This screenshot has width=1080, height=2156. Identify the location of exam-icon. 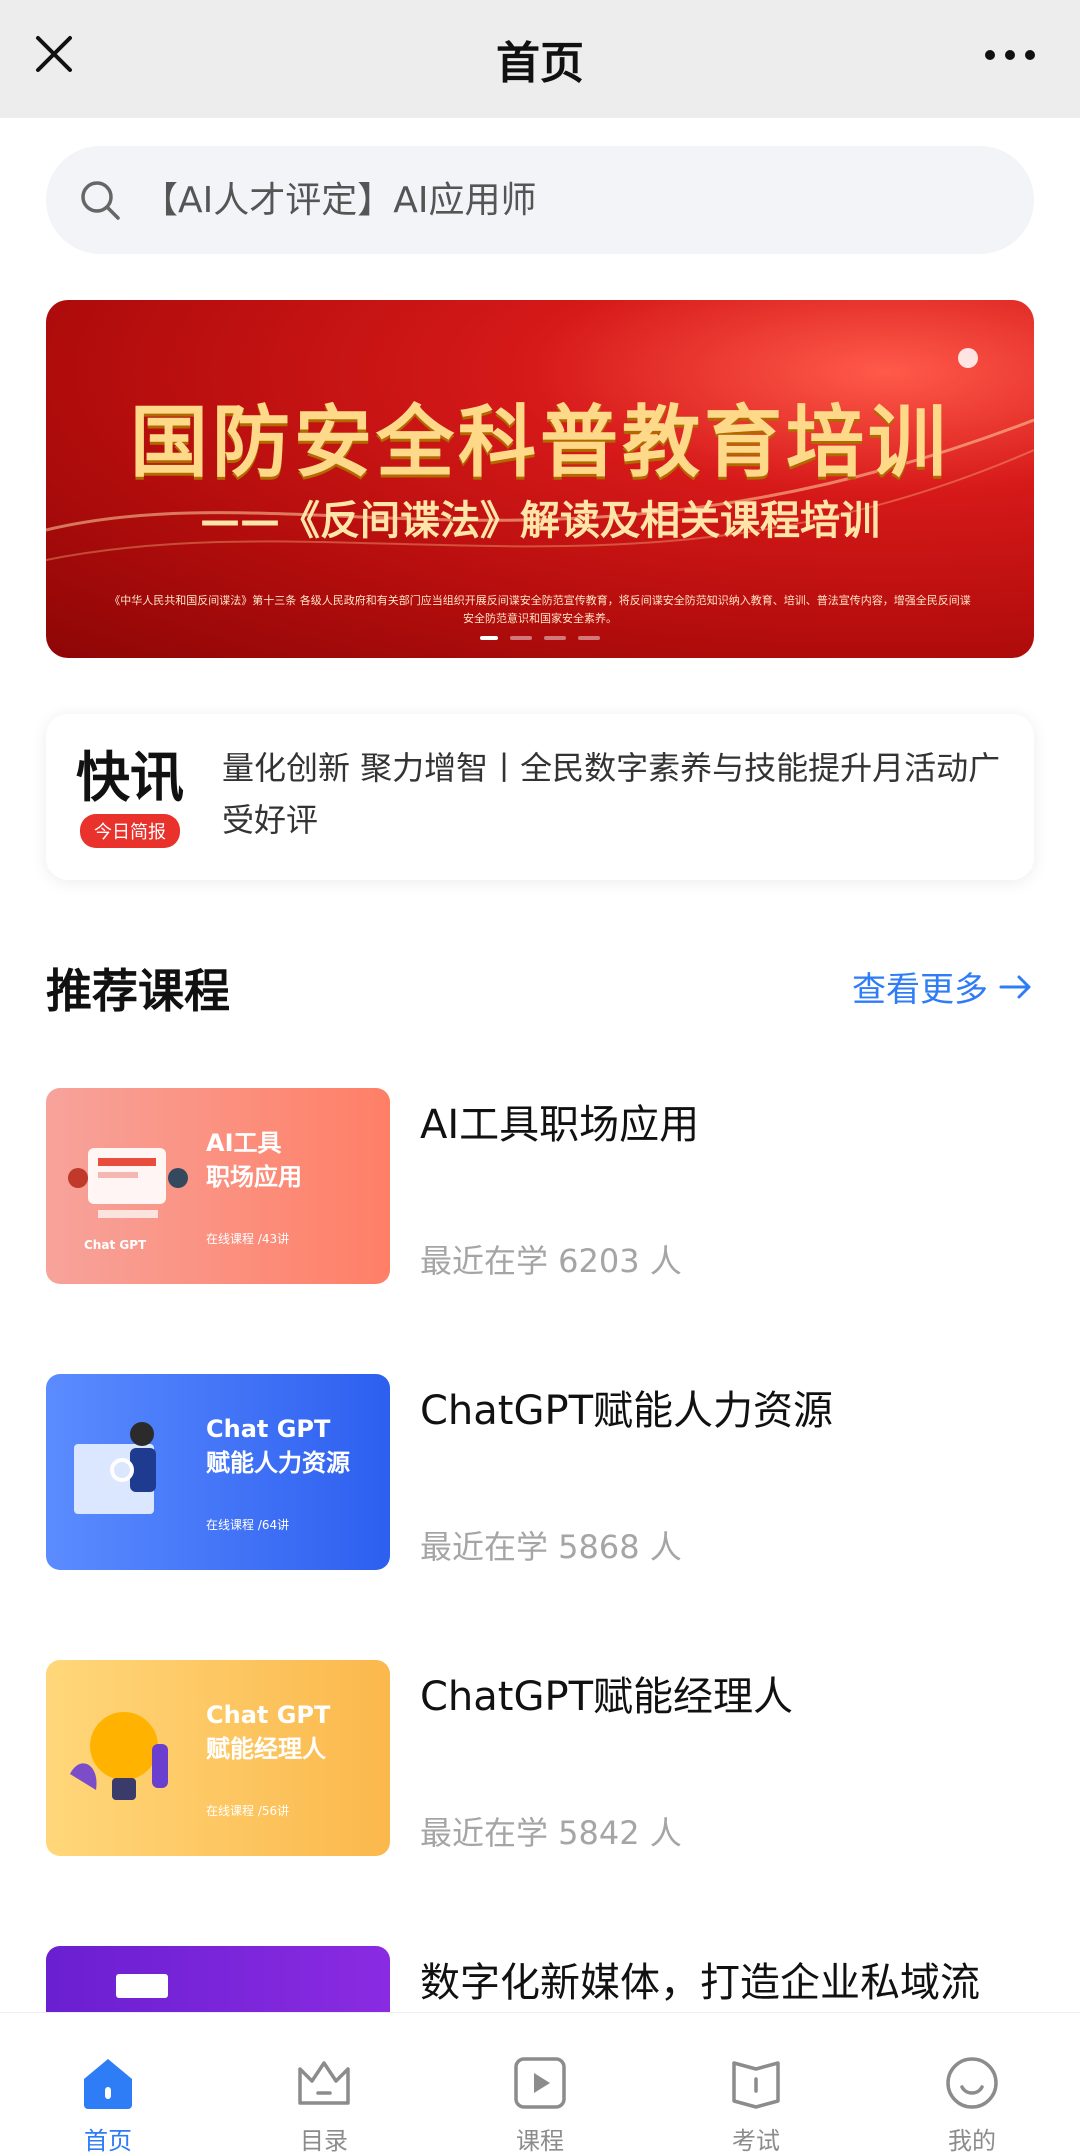
(756, 2085).